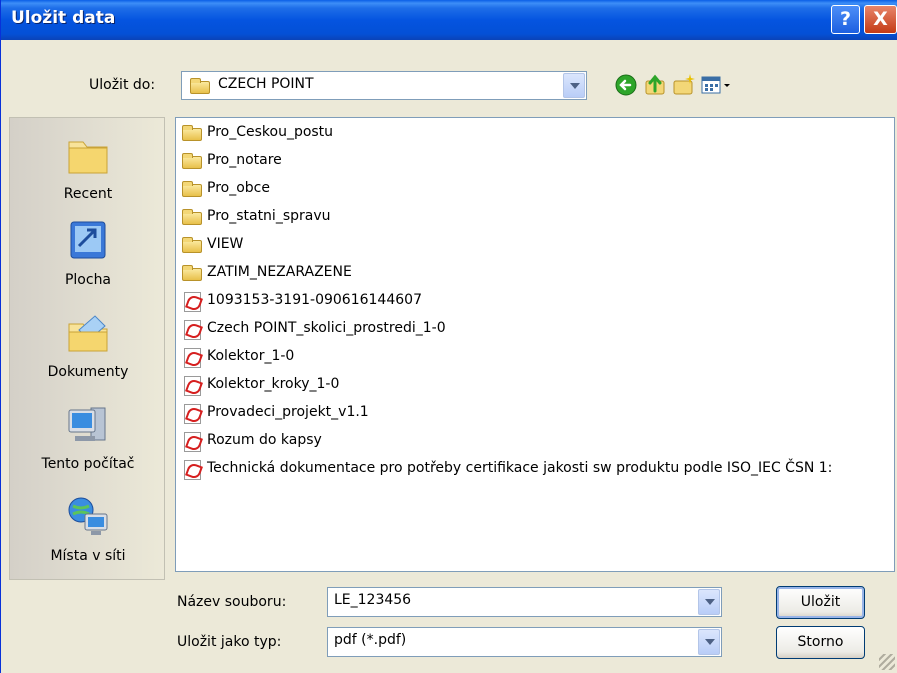 This screenshot has width=897, height=673. Describe the element at coordinates (684, 85) in the screenshot. I see `new-folder-icon` at that location.